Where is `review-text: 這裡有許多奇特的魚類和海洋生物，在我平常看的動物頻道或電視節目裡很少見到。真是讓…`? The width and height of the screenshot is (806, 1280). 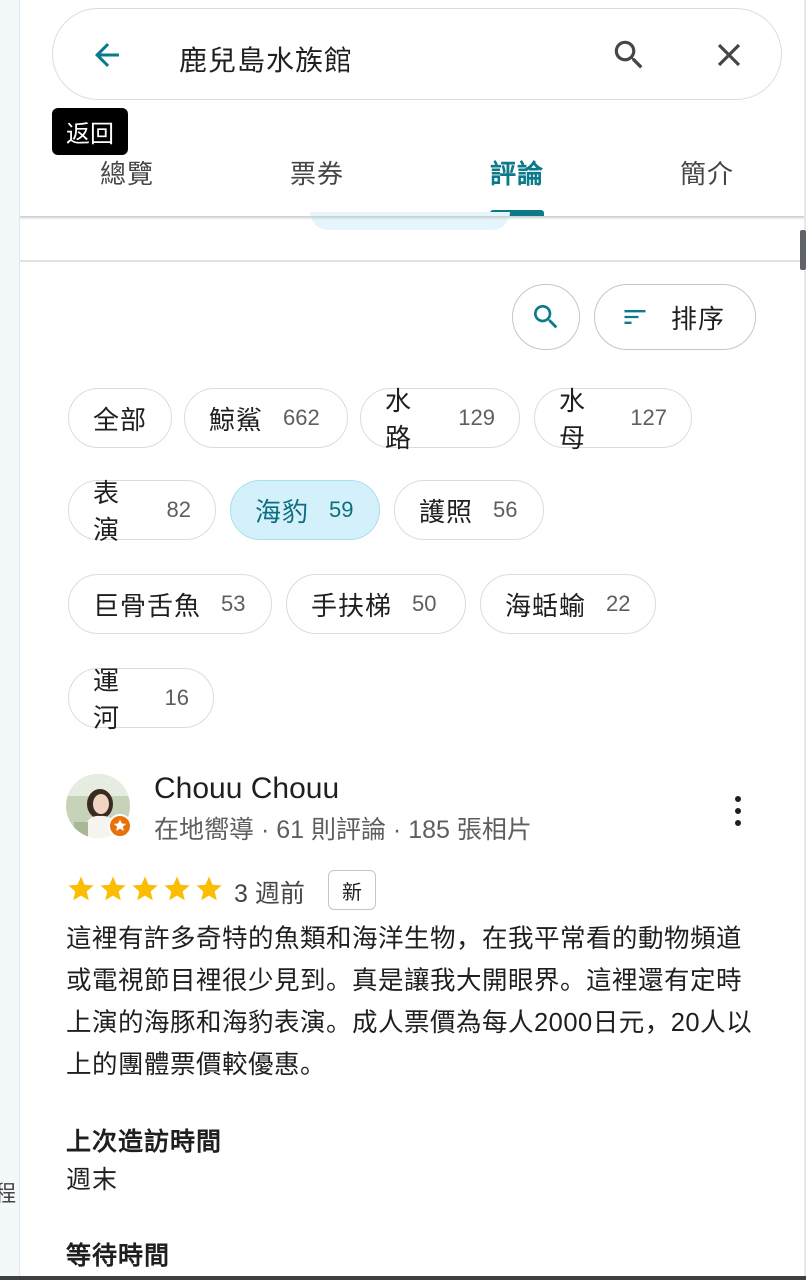
review-text: 這裡有許多奇特的魚類和海洋生物，在我平常看的動物頻道或電視節目裡很少見到。真是讓… is located at coordinates (409, 1002).